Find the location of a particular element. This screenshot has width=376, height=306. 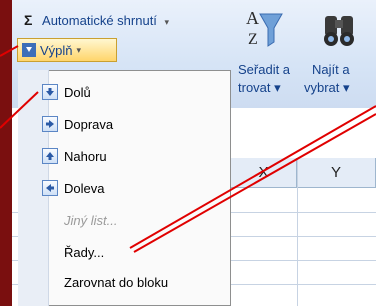

menu-item-justify: Zarovnat do bloku is located at coordinates (124, 282).